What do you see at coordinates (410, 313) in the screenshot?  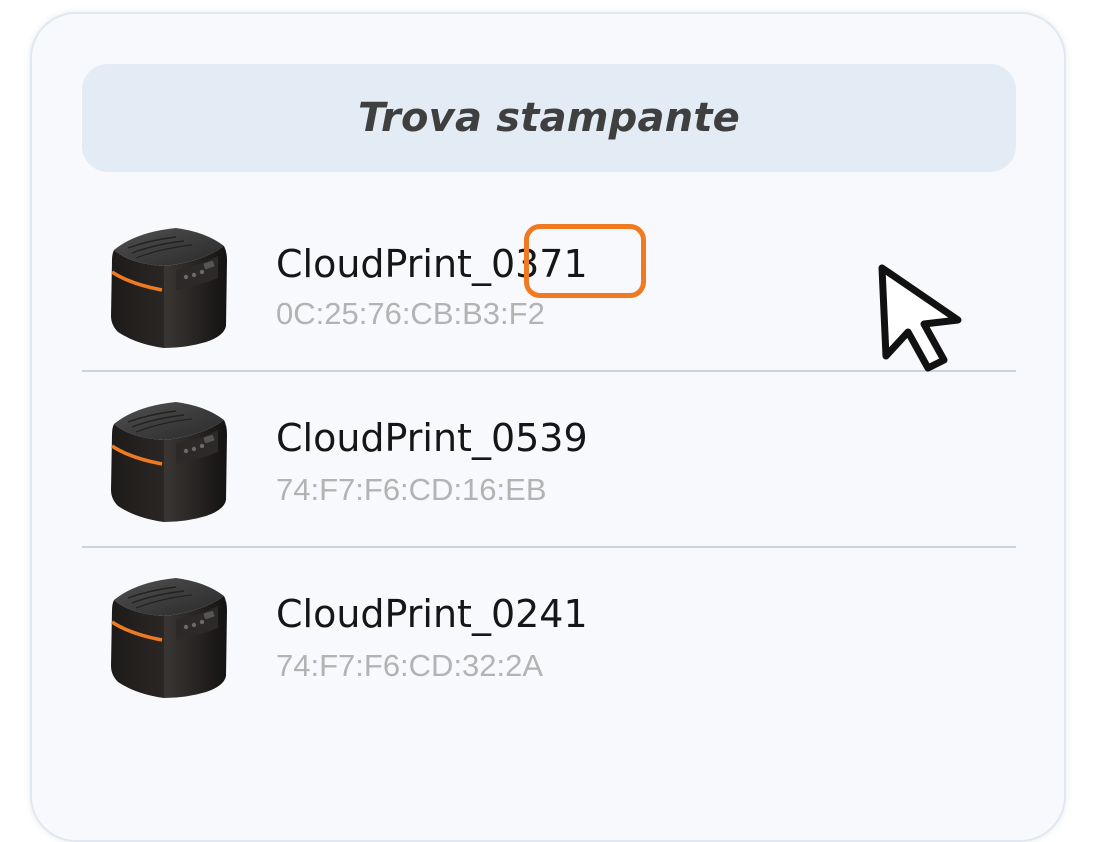 I see `printer-mac-address: 0C:25:76:CB:B3:F2` at bounding box center [410, 313].